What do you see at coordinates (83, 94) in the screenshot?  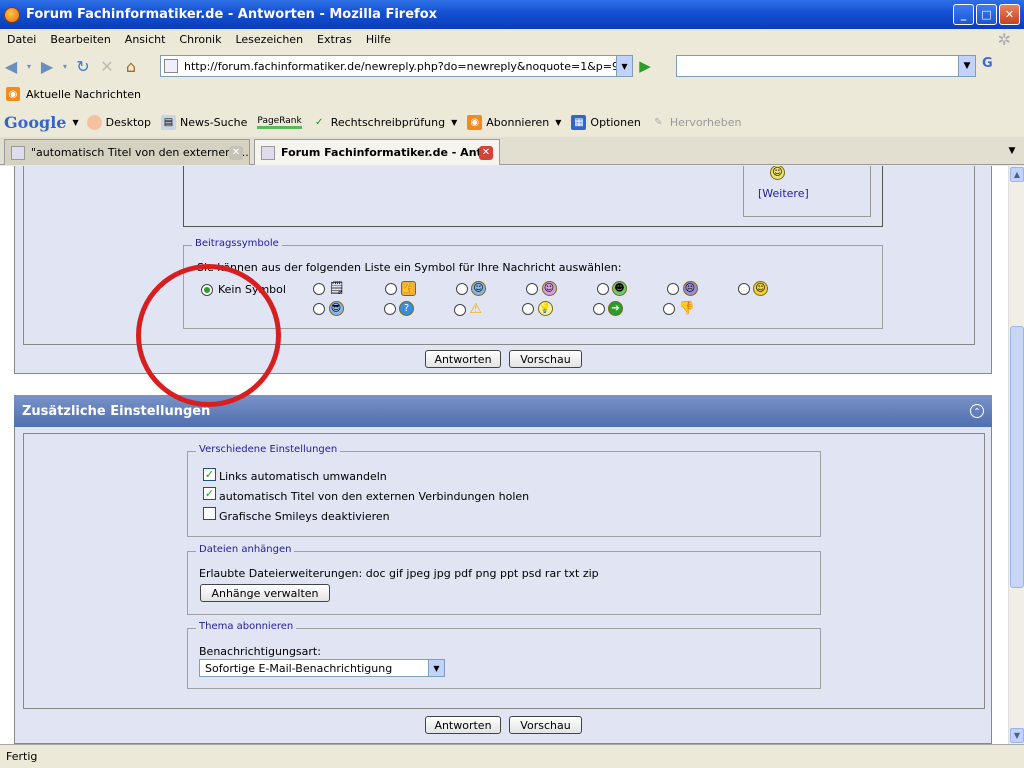 I see `bookmark-aktuelle-nachrichten: Aktuelle Nachrichten` at bounding box center [83, 94].